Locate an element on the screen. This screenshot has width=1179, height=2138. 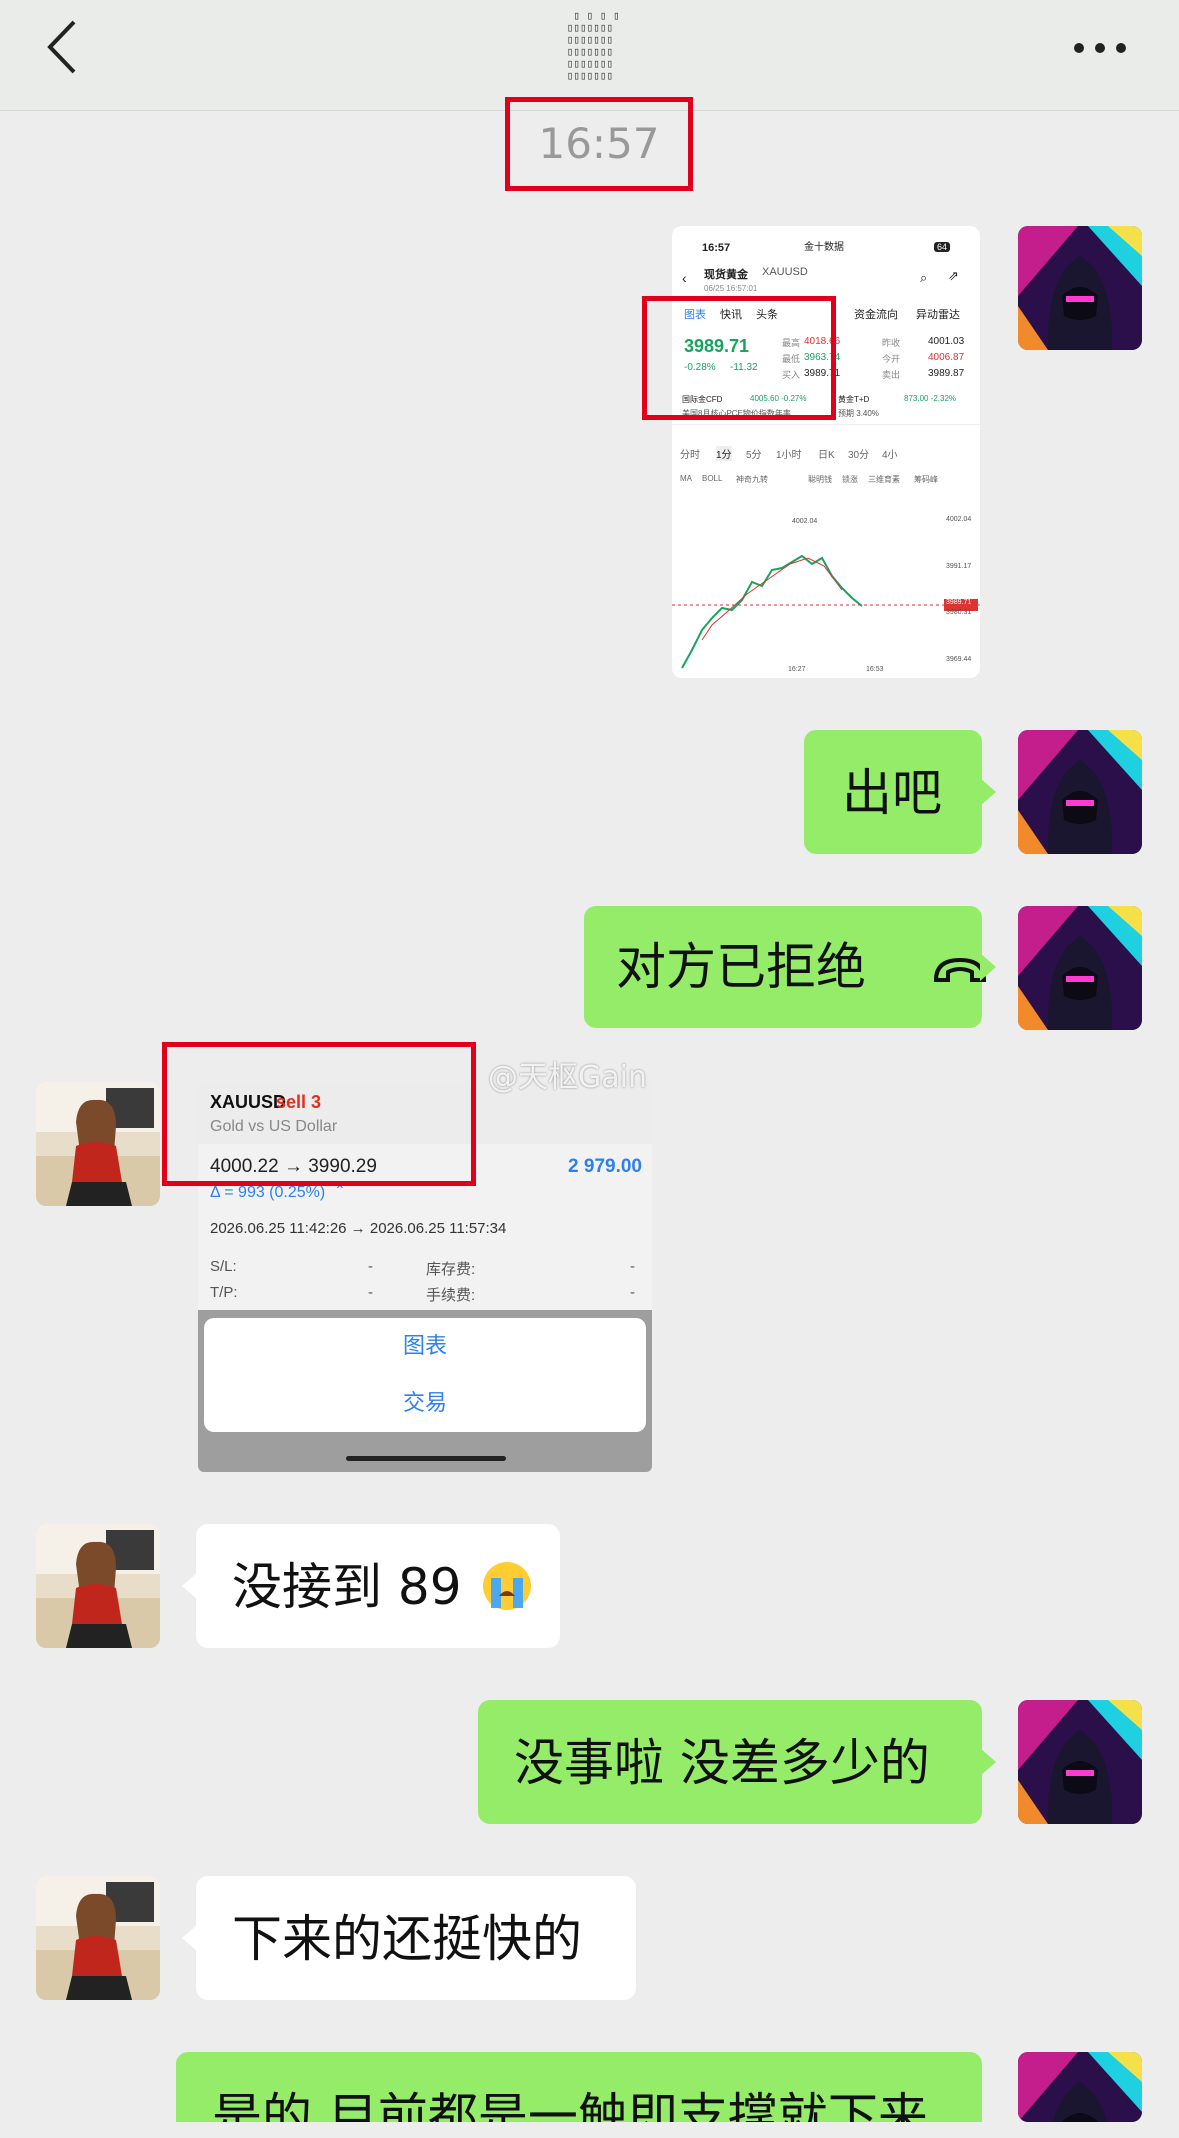
sl-label: S/L: is located at coordinates (223, 1266).